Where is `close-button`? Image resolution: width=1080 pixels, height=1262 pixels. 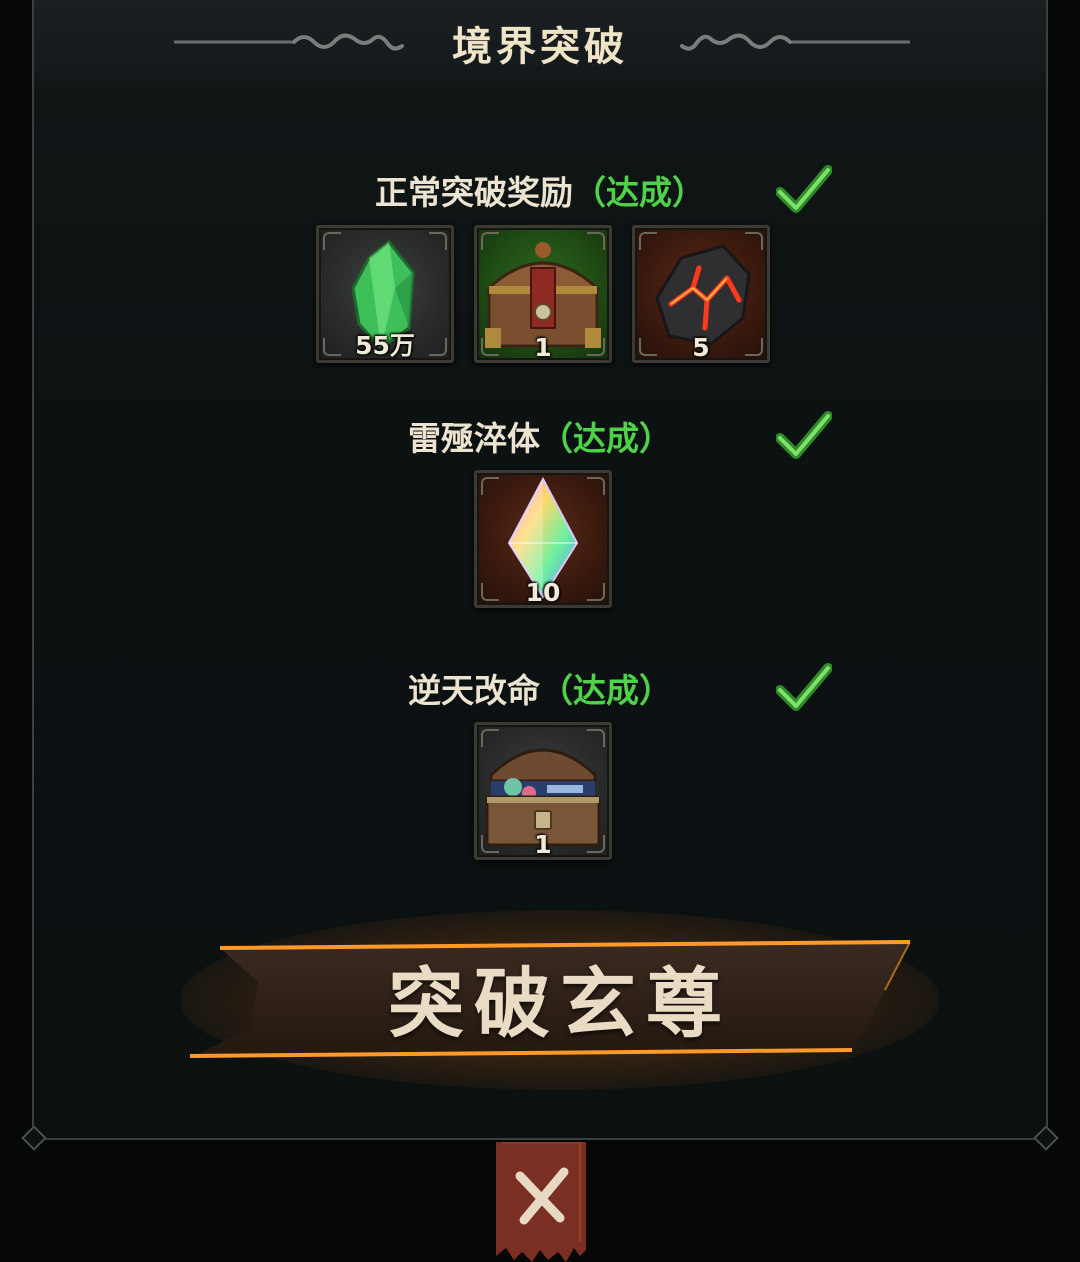 close-button is located at coordinates (541, 1202).